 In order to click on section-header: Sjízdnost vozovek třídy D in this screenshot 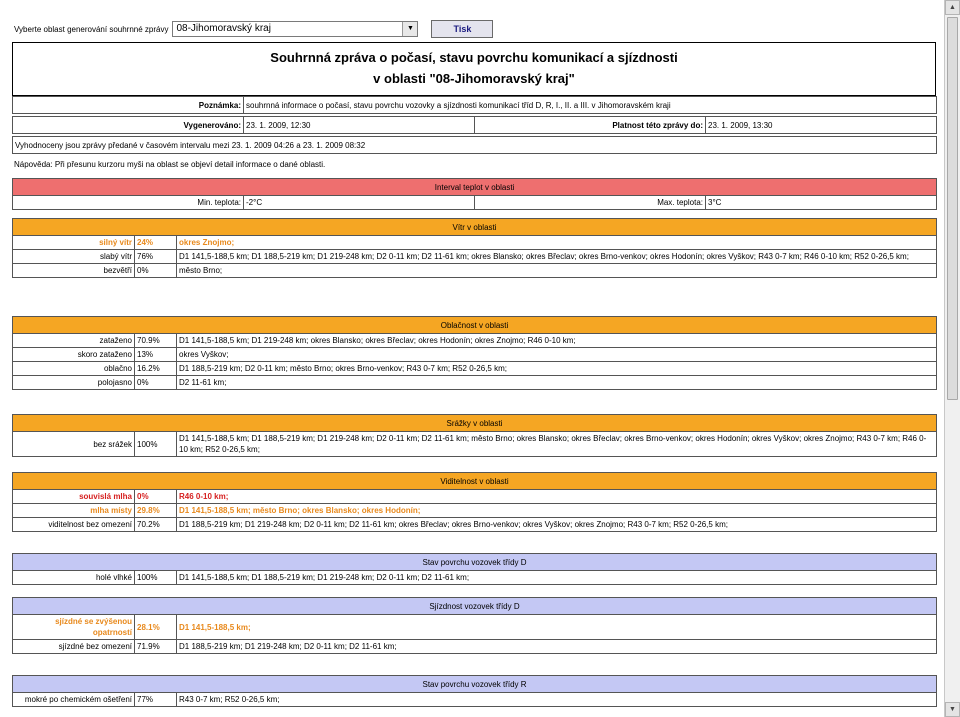, I will do `click(474, 606)`.